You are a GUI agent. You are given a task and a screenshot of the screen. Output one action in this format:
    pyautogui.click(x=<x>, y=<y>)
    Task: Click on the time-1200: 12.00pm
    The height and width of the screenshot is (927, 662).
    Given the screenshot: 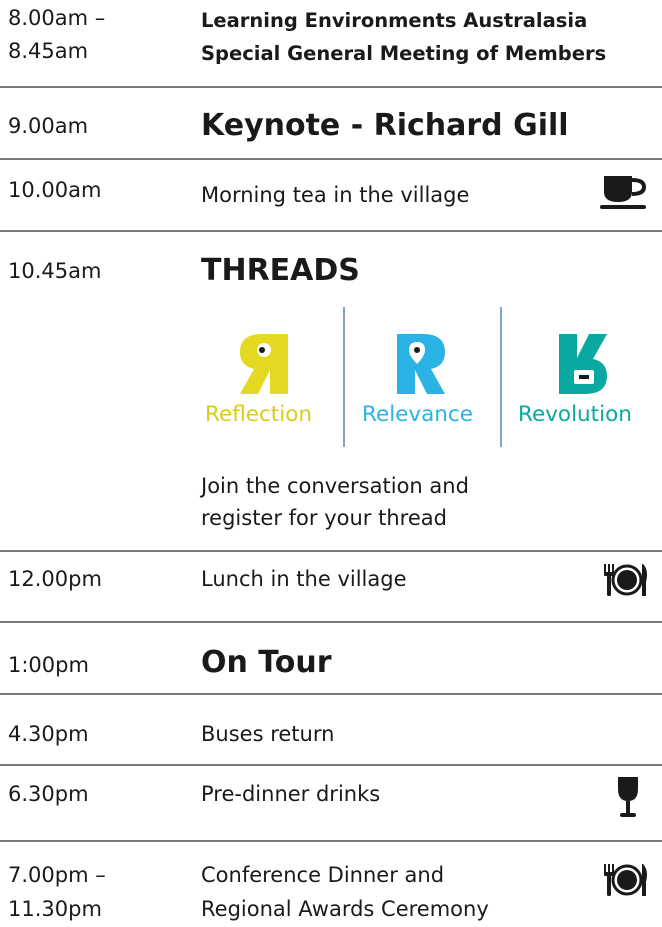 What is the action you would take?
    pyautogui.click(x=55, y=579)
    